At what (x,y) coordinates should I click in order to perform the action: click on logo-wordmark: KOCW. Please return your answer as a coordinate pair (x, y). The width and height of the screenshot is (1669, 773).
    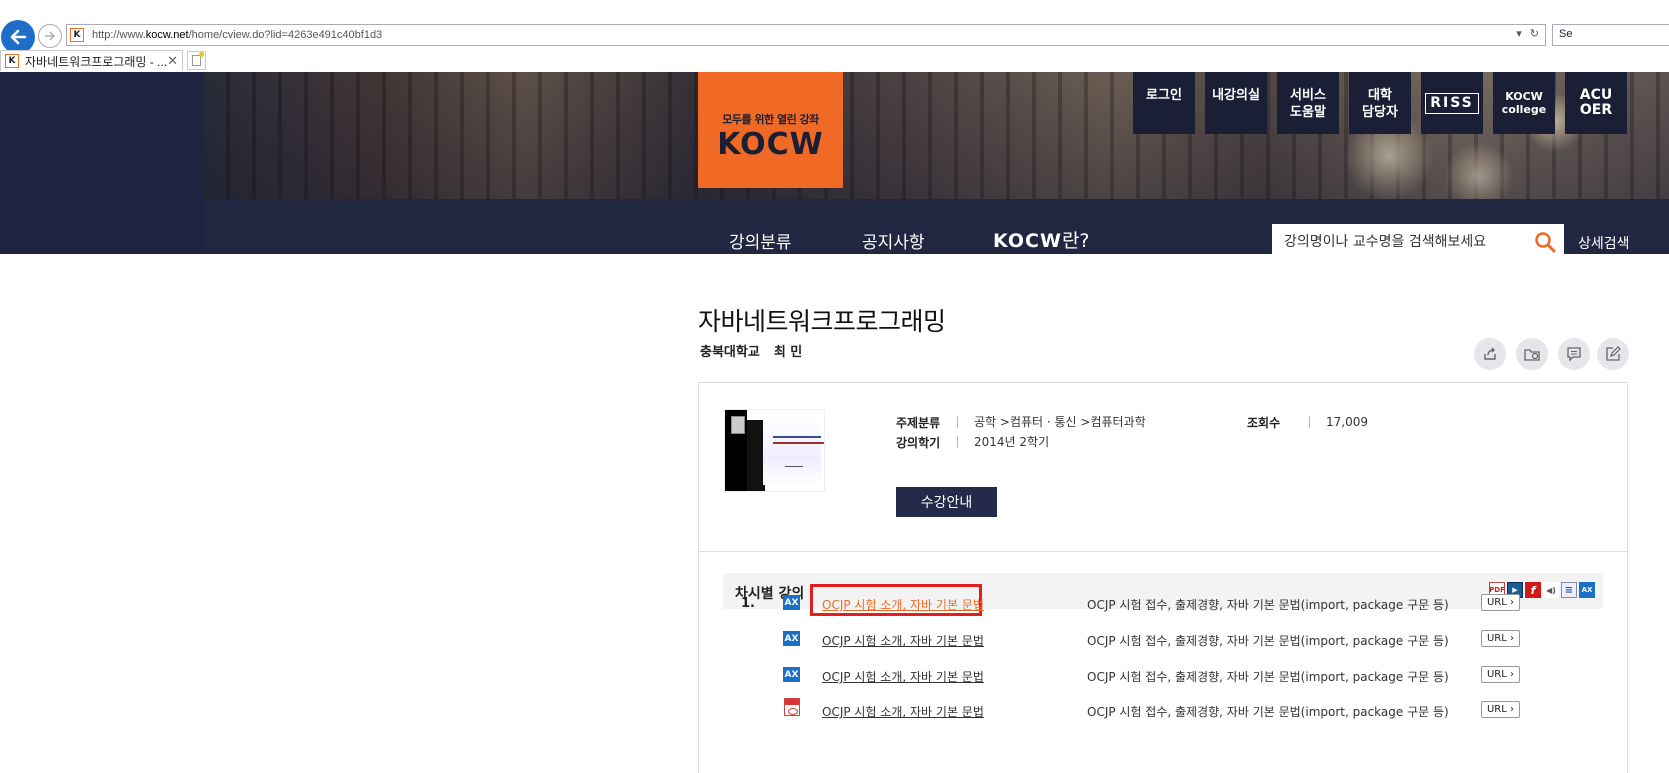
    Looking at the image, I should click on (770, 144).